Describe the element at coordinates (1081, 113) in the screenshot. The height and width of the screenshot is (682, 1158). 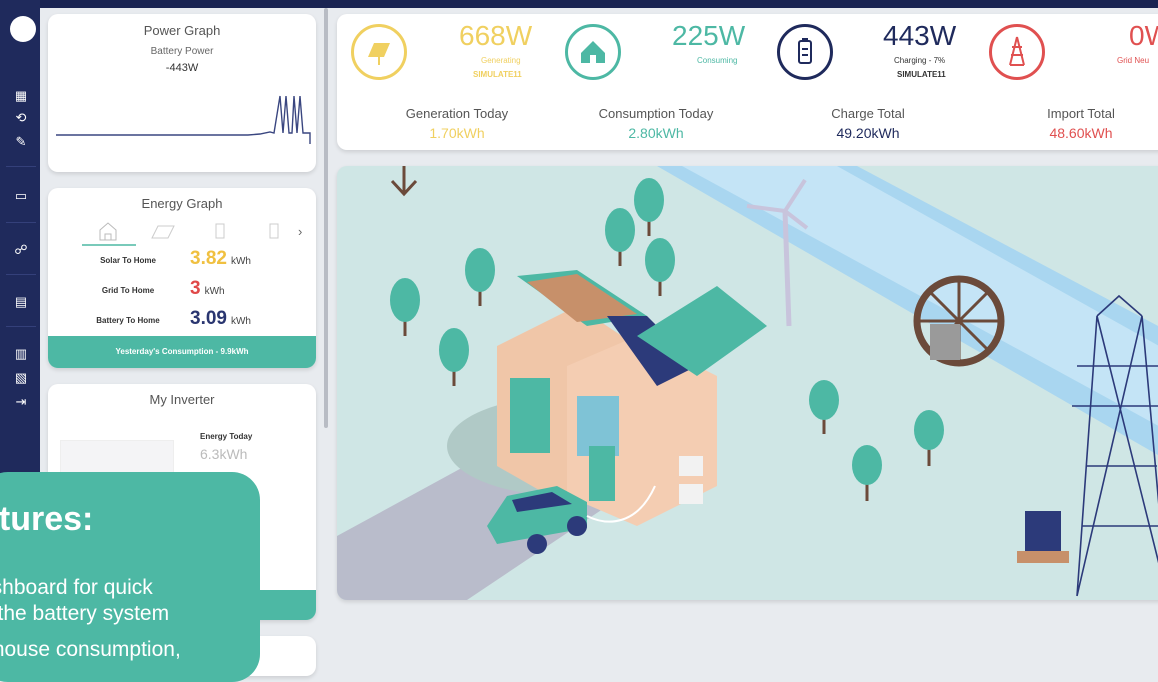
I see `import-total-label: Import Total` at that location.